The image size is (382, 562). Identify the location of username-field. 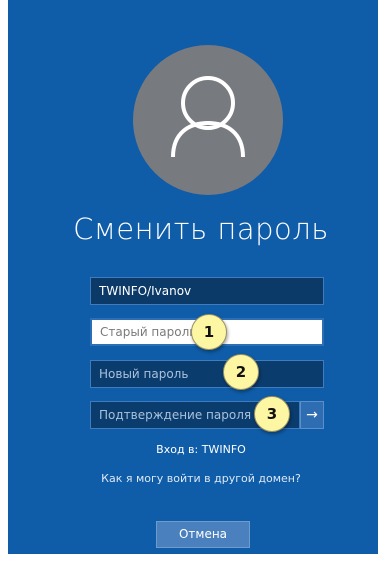
(207, 291).